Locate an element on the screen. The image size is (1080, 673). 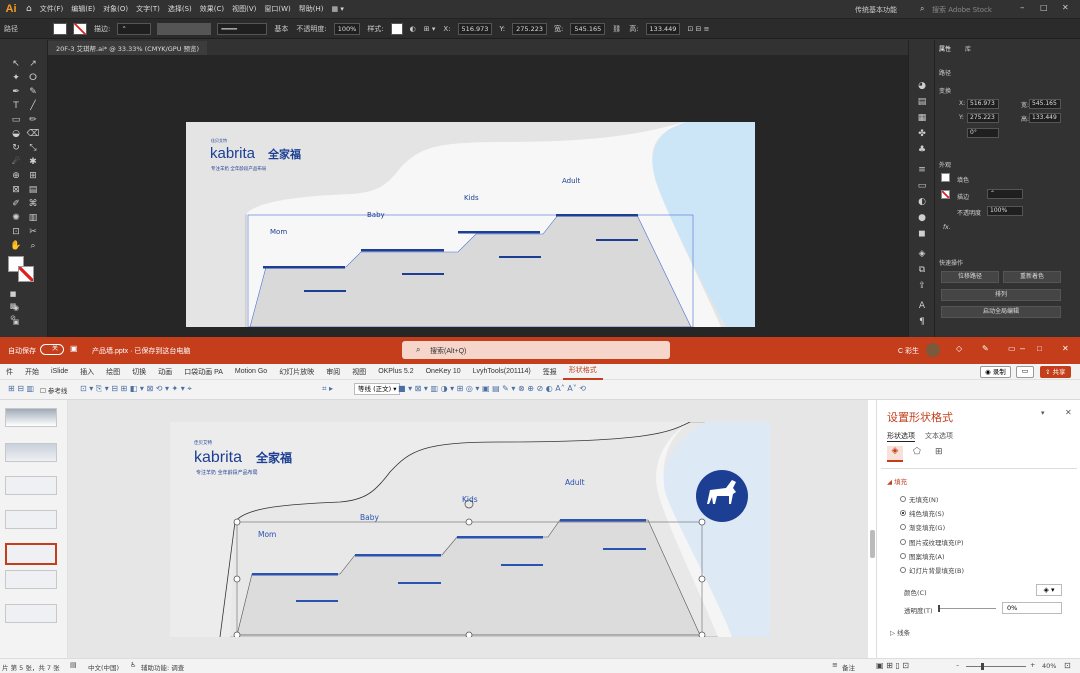
slice-tool-icon: ✂ is located at coordinates (33, 232).